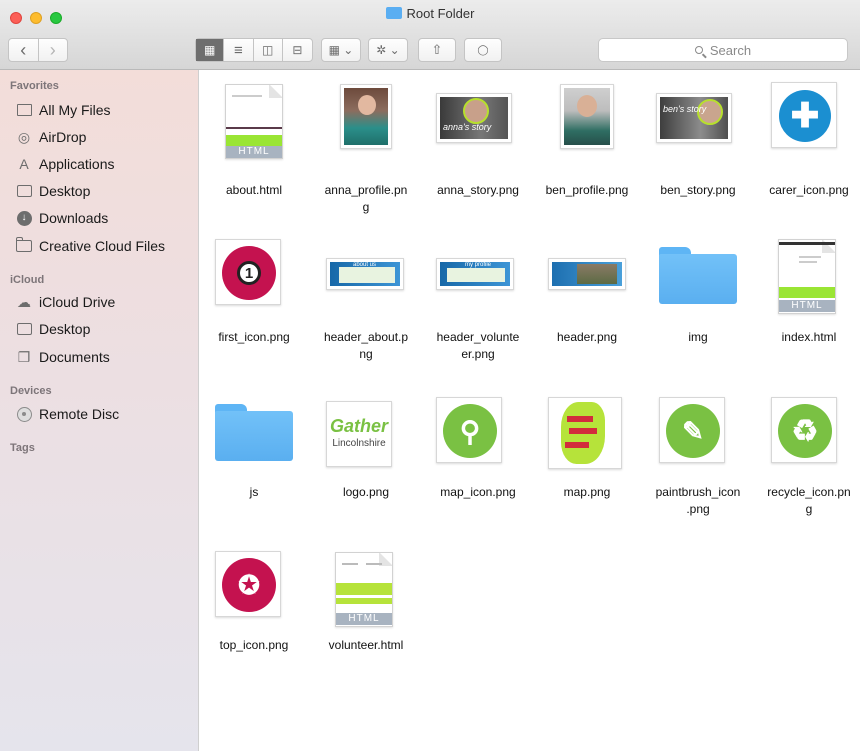  I want to click on sidebar-section-favorites: Favorites, so click(34, 86).